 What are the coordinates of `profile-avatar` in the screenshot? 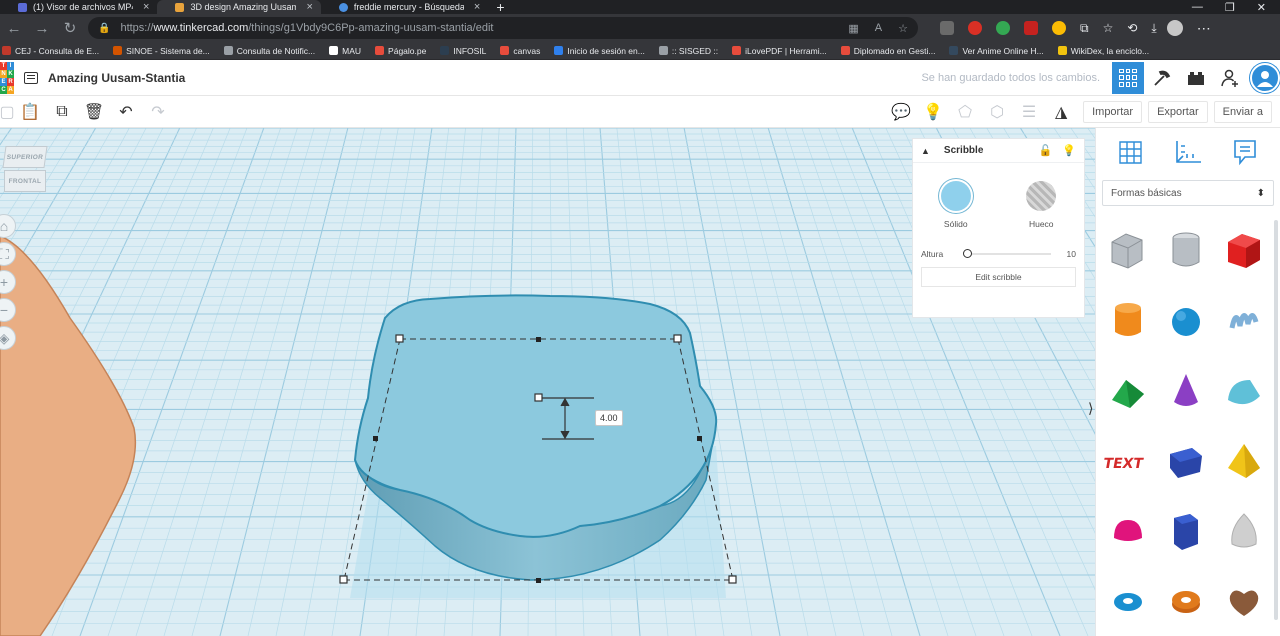 It's located at (1174, 28).